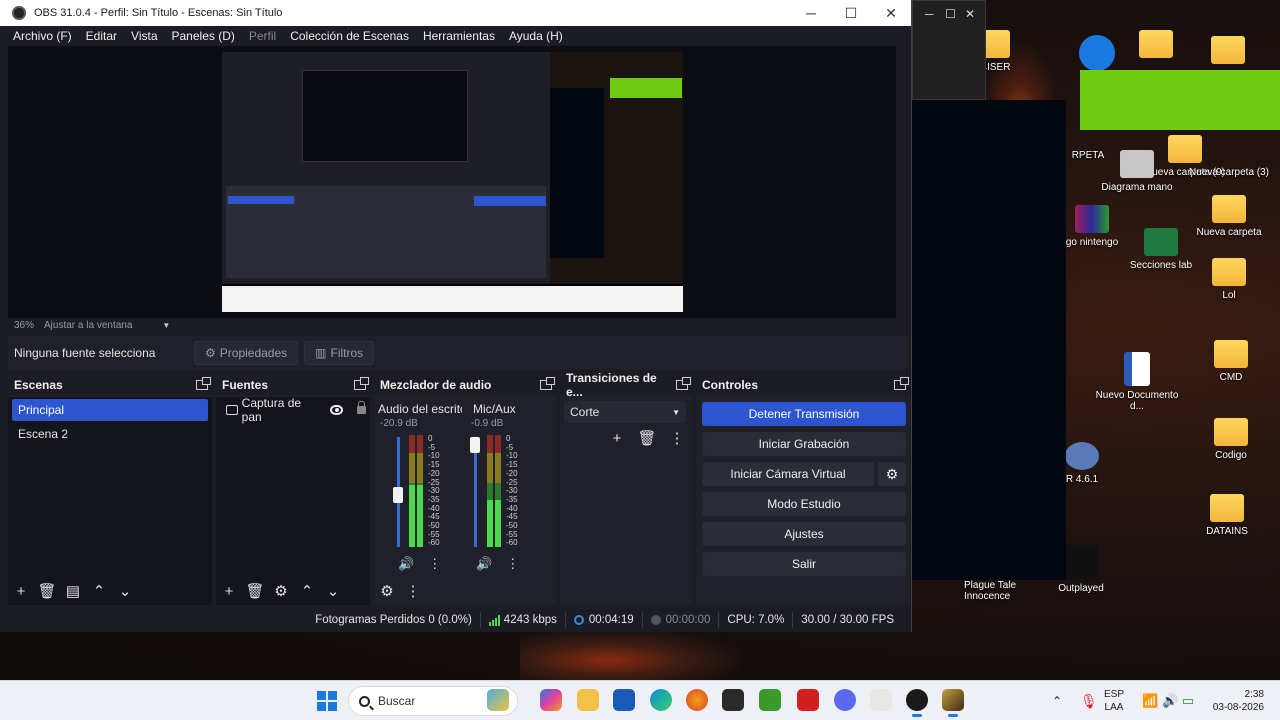  Describe the element at coordinates (281, 591) in the screenshot. I see `gear-icon: ⚙` at that location.